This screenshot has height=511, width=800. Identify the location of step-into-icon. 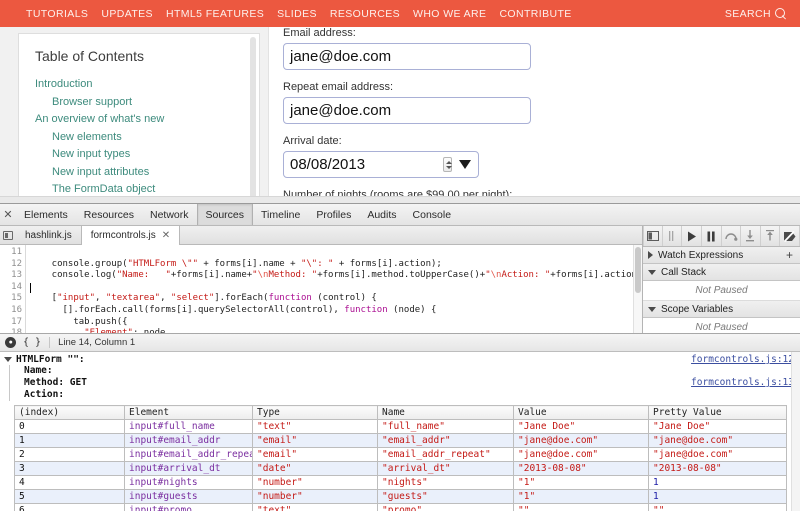
(751, 236).